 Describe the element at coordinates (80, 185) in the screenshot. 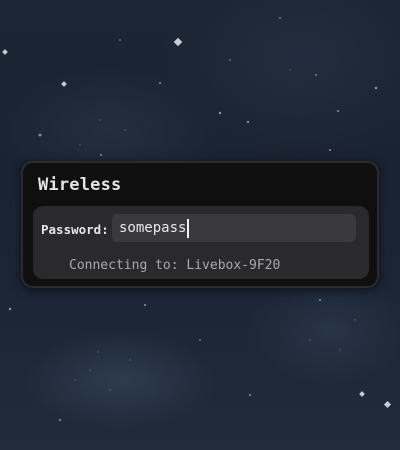

I see `dialog-title: Wireless` at that location.